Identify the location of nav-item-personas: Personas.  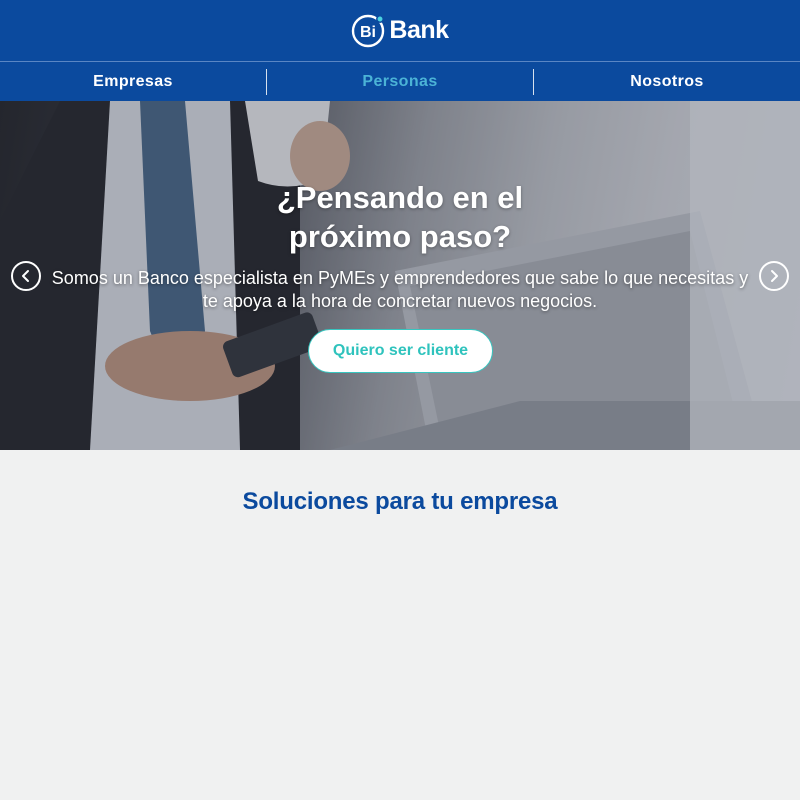
(399, 81).